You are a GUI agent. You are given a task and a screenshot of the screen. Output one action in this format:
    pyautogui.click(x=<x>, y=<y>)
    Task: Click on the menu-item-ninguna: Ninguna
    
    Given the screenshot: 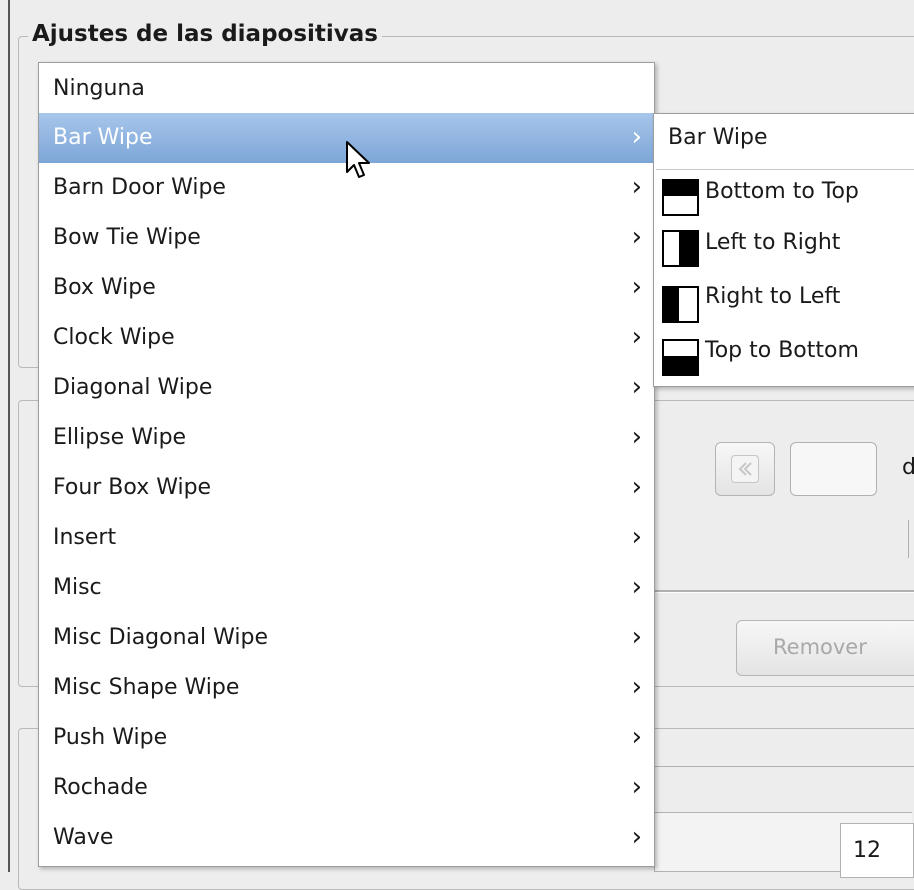 What is the action you would take?
    pyautogui.click(x=346, y=89)
    